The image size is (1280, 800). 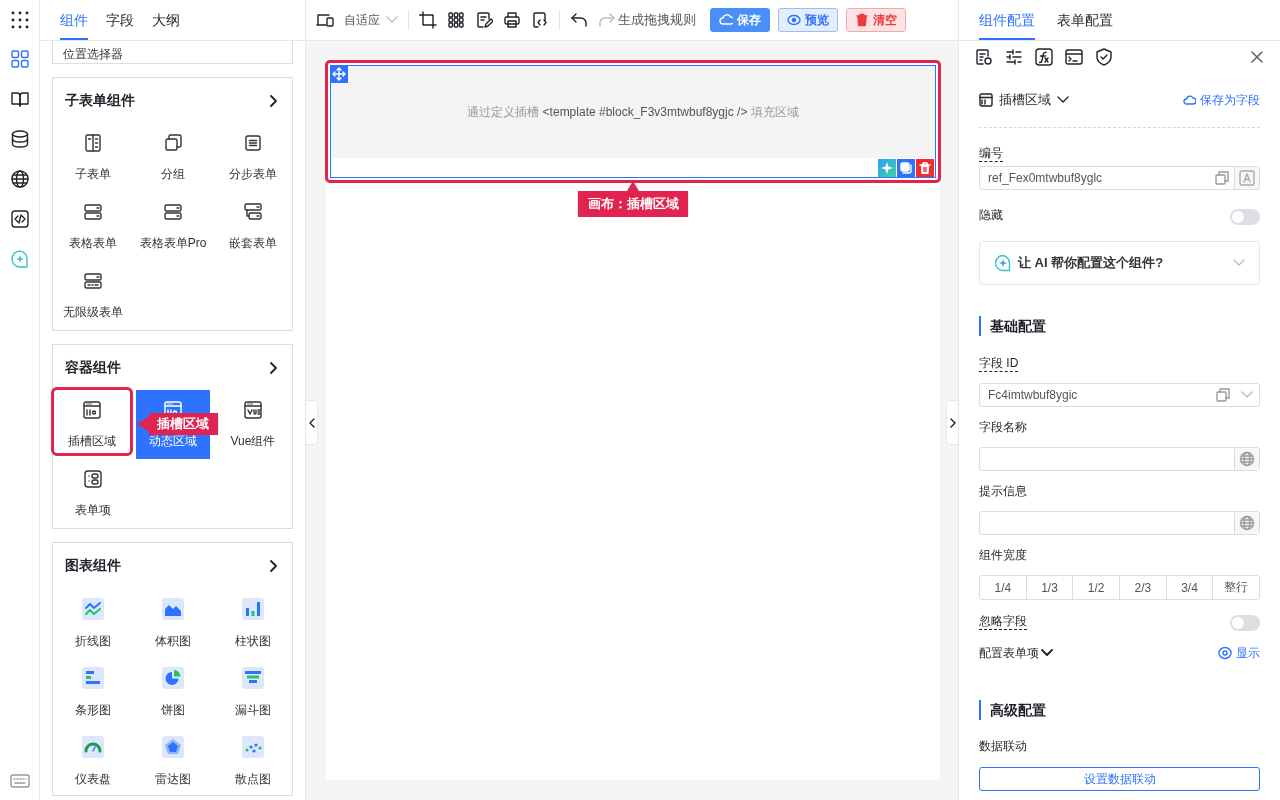 I want to click on component-item: Vue组件, so click(x=253, y=424).